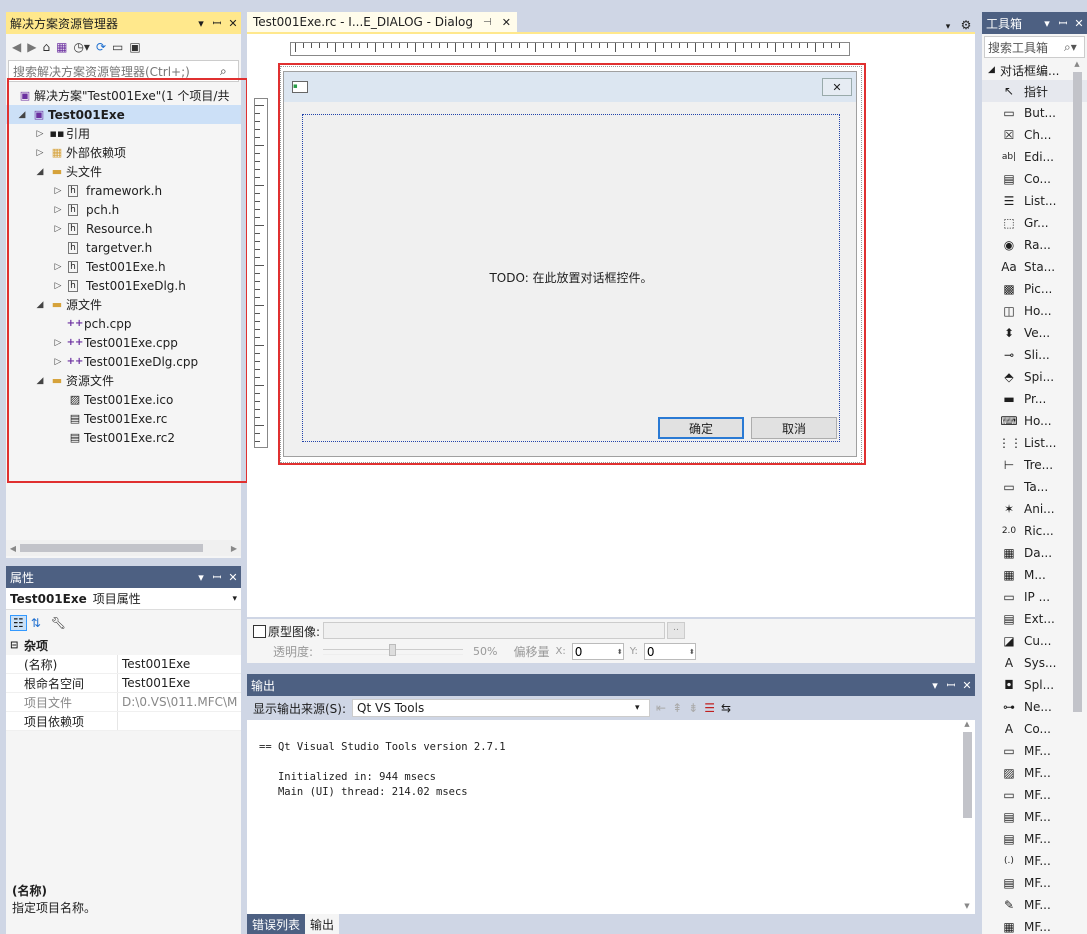  I want to click on tree-item: ▷ ▪▪ 引用, so click(123, 133).